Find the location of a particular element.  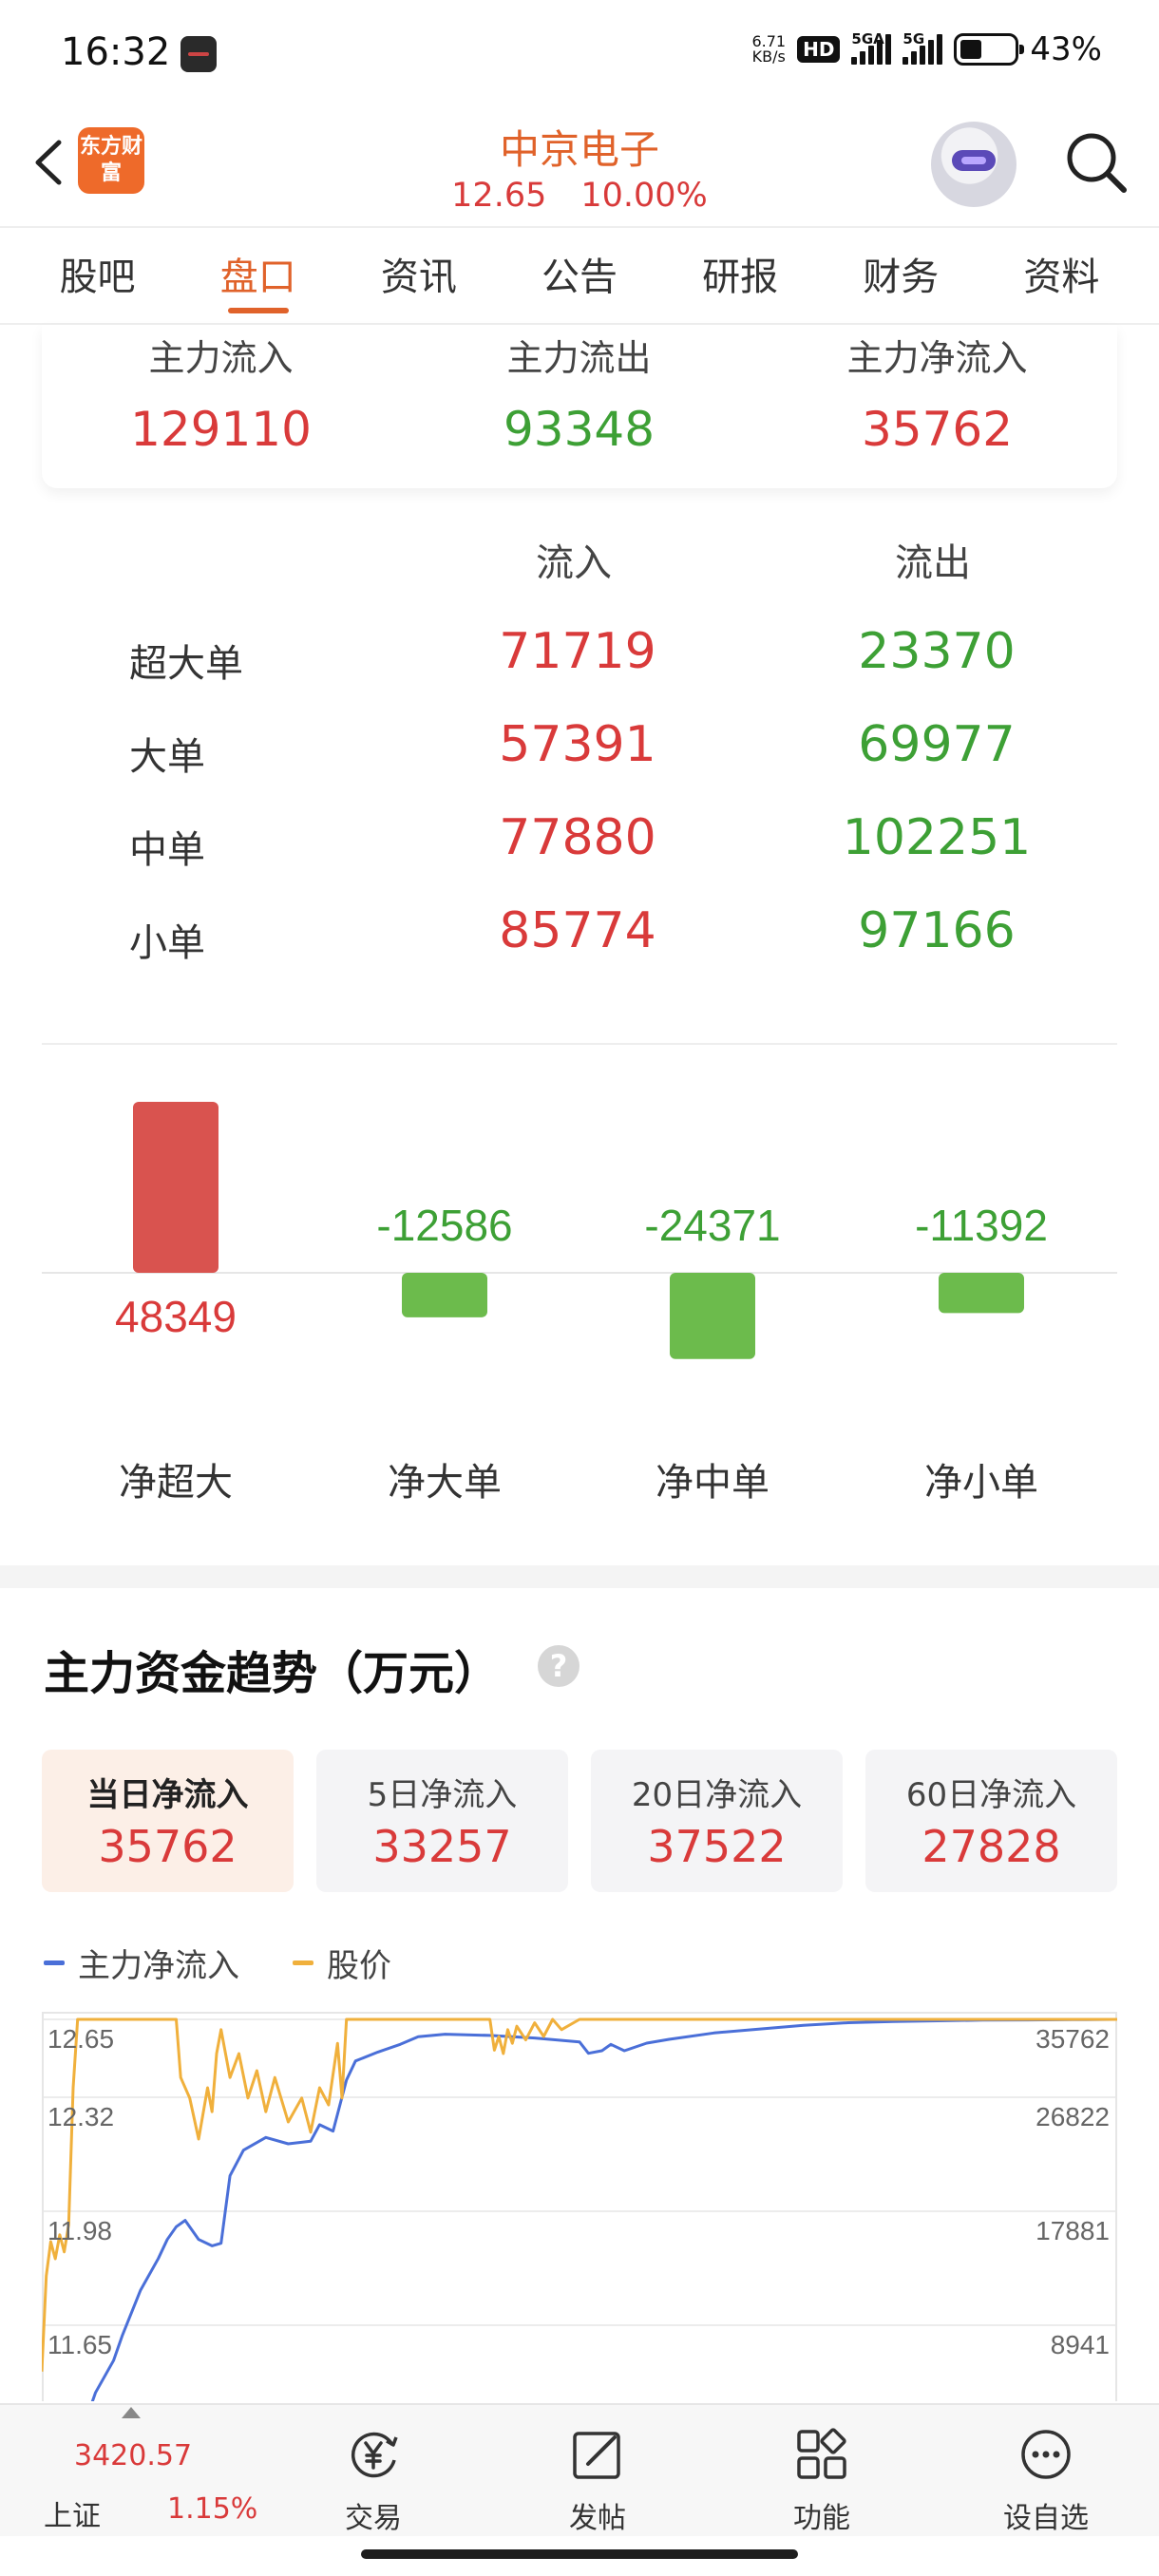

bottom-nav: 3420.57 上证 1.15% 交易 发帖 功能 设自选 is located at coordinates (579, 2469).